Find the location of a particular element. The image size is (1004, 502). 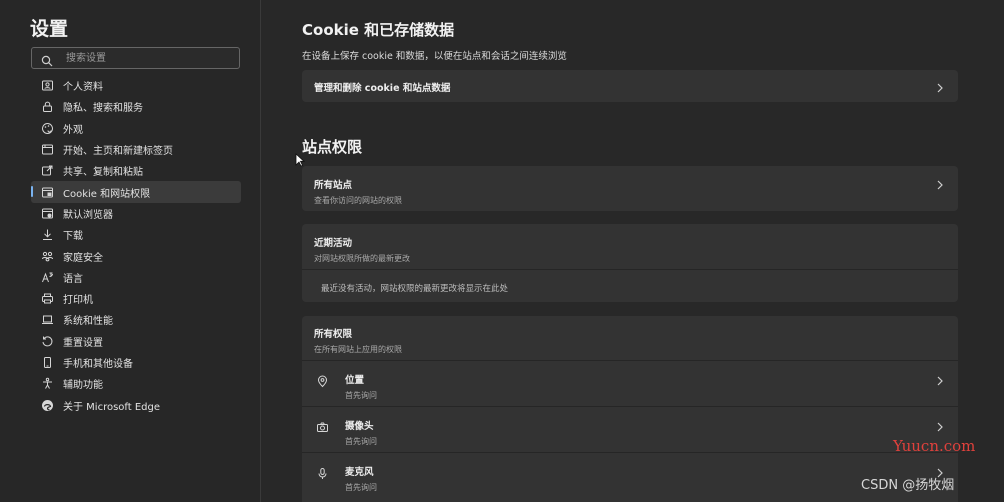

download-icon is located at coordinates (47, 235).